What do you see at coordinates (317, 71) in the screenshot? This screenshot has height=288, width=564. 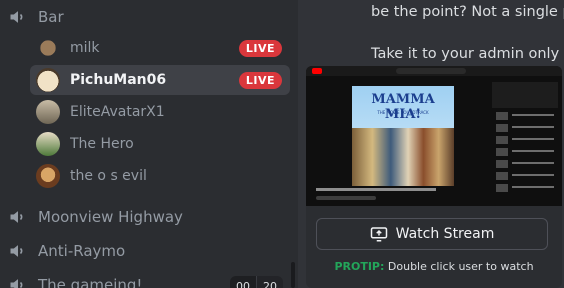 I see `youtube-logo-icon` at bounding box center [317, 71].